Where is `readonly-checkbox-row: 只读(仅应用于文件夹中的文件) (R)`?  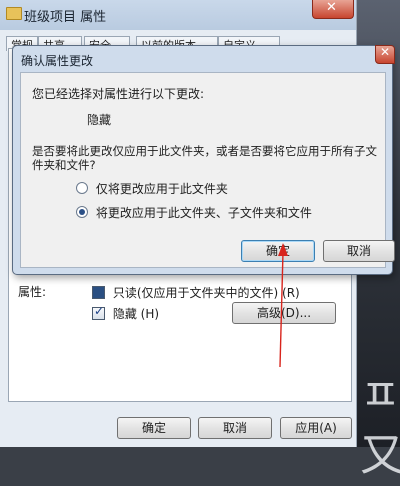
readonly-checkbox-row: 只读(仅应用于文件夹中的文件) (R) is located at coordinates (196, 292).